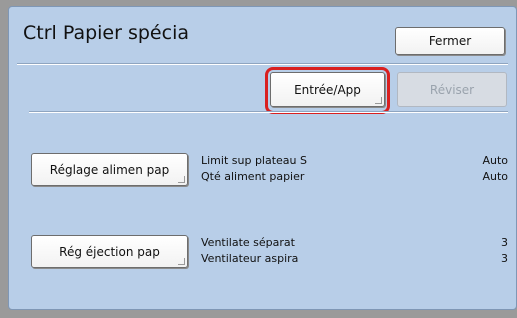 This screenshot has width=517, height=318. I want to click on feed-adjust-button-label: Réglage alimen pap, so click(109, 169).